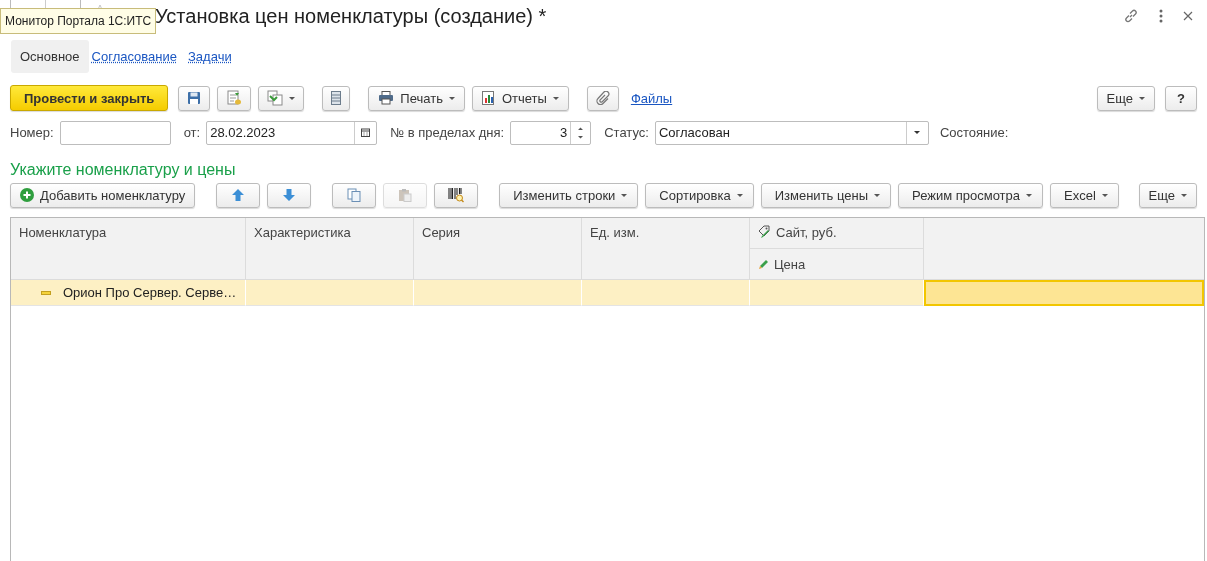 The height and width of the screenshot is (561, 1207). What do you see at coordinates (215, 56) in the screenshot?
I see `tab: Задачи` at bounding box center [215, 56].